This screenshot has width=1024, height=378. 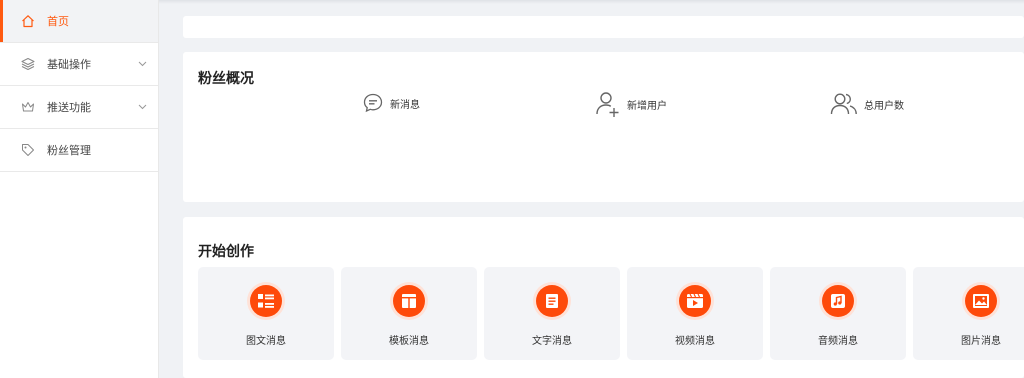 I want to click on sidebar-item-basic-ops: 基础操作, so click(x=79, y=64).